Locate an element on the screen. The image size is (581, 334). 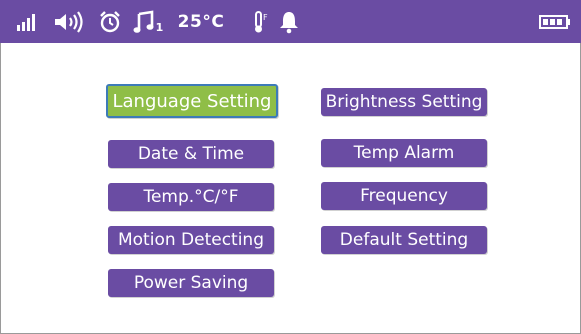
menu-item-label: Power Saving is located at coordinates (191, 283).